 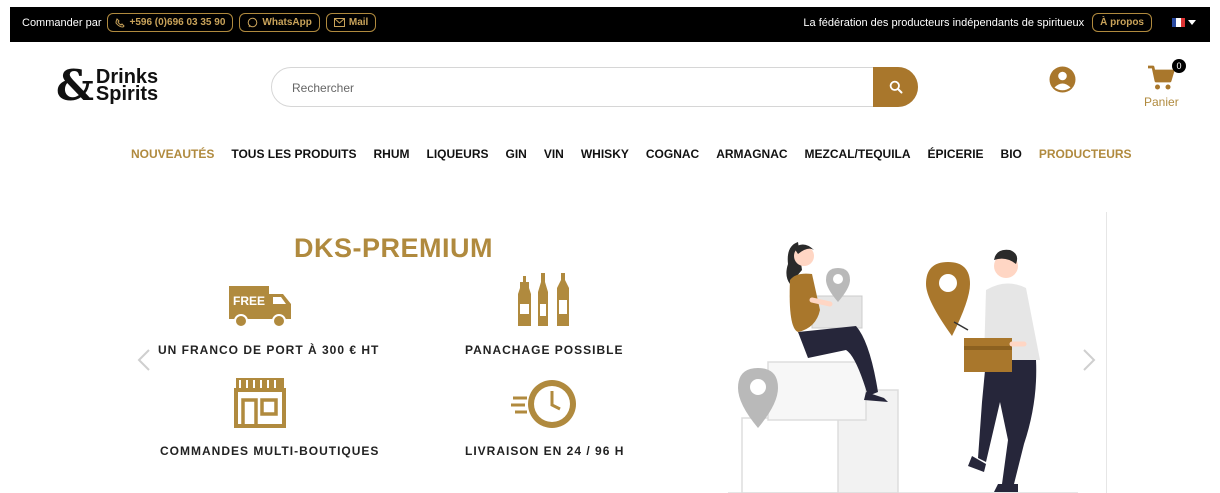 What do you see at coordinates (1011, 154) in the screenshot?
I see `nav-item-bio: BIO` at bounding box center [1011, 154].